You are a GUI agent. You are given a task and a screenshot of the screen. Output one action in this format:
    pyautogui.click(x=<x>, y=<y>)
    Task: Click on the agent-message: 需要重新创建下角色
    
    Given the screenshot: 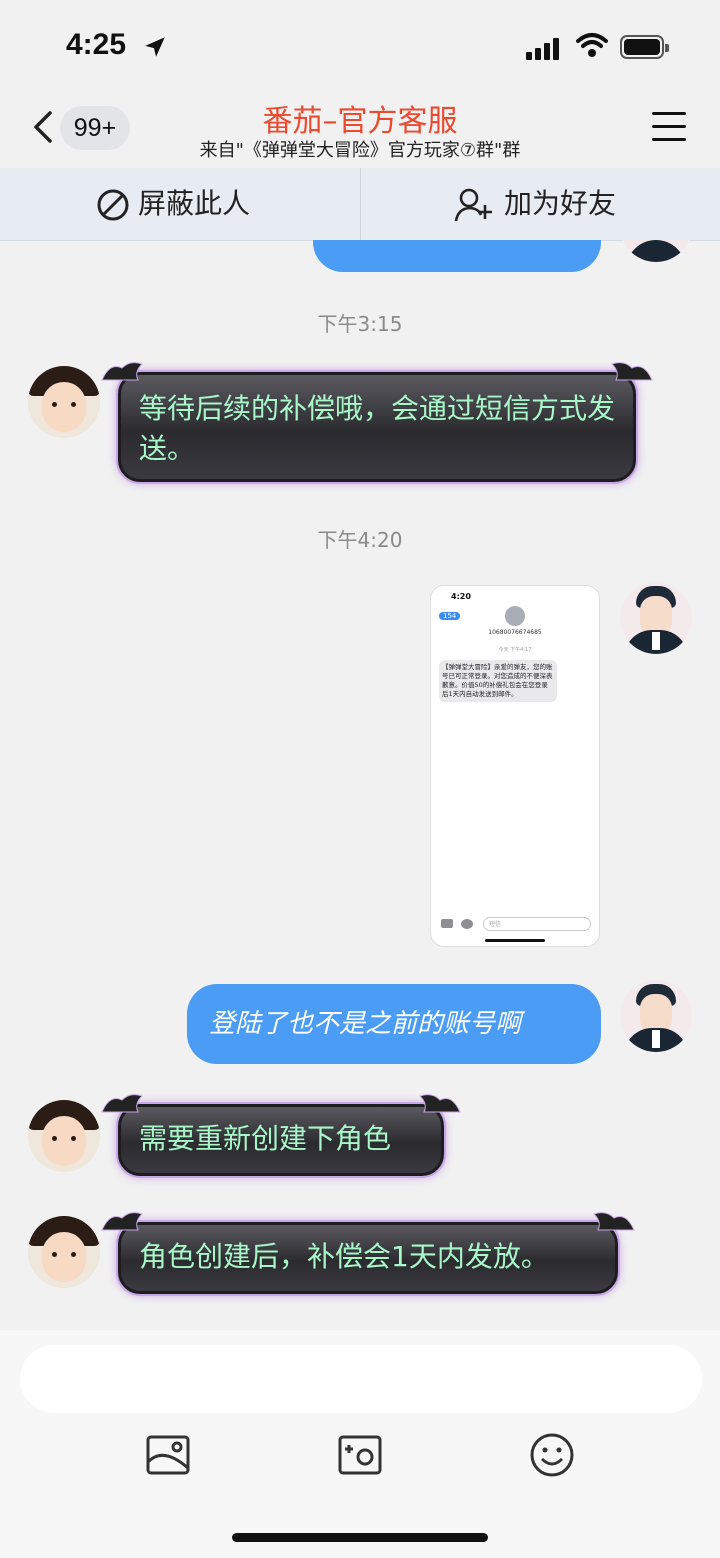 What is the action you would take?
    pyautogui.click(x=281, y=1135)
    